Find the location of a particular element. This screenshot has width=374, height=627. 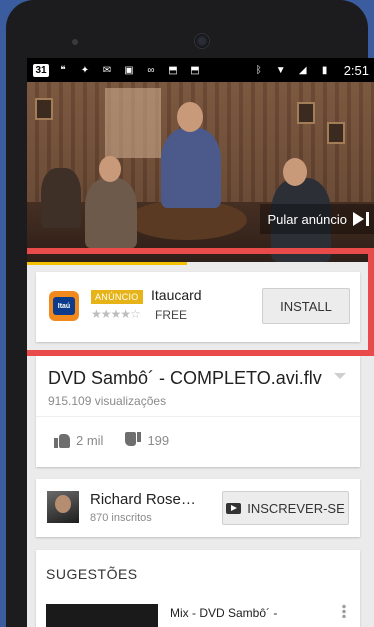

ad-card: Itaú ANÚNCIO Itaucard ★★★★☆ FREE INSTALL is located at coordinates (198, 307).